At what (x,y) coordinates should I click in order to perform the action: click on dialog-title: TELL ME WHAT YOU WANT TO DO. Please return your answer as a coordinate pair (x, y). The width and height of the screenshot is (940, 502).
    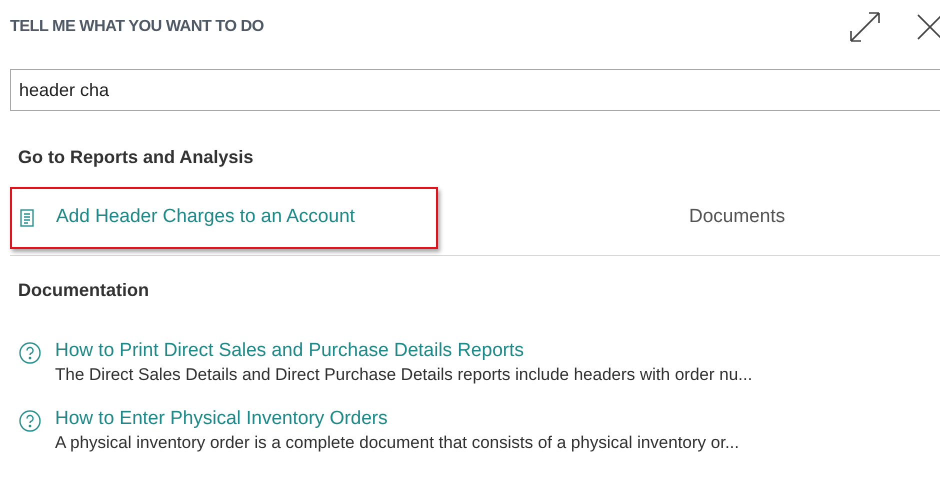
    Looking at the image, I should click on (137, 27).